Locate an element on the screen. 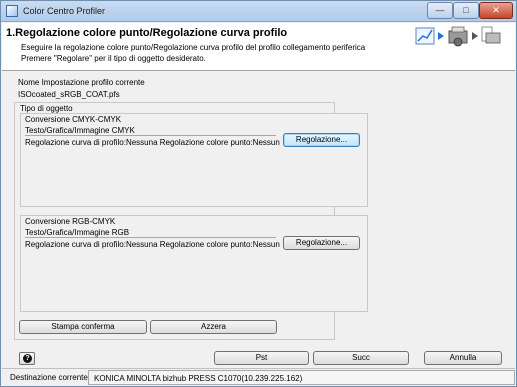 The image size is (517, 387). help-button: ? is located at coordinates (27, 358).